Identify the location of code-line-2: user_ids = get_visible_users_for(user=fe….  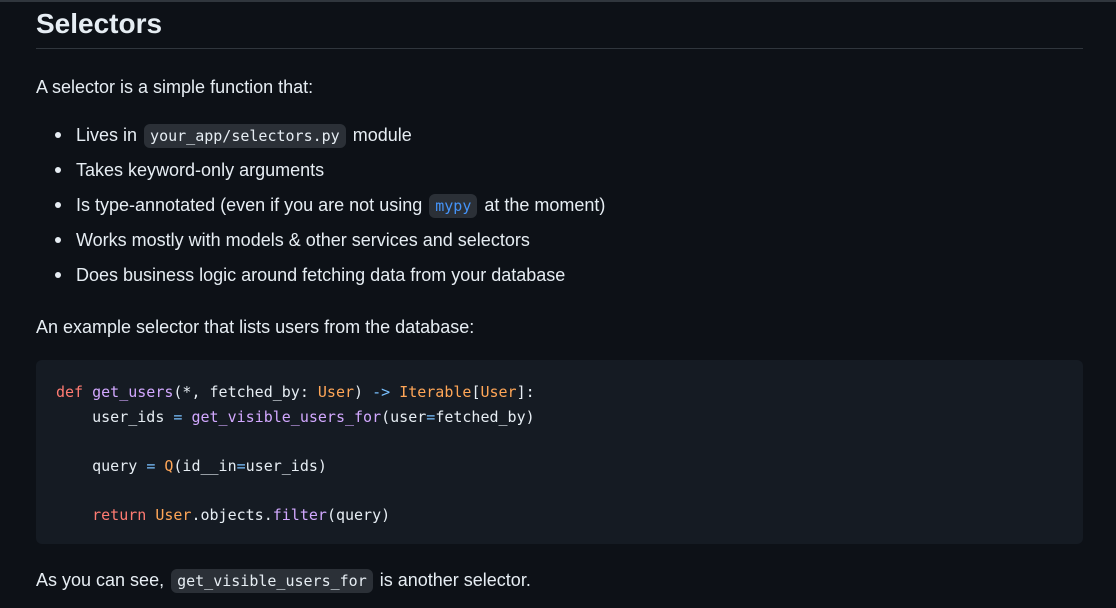
(313, 416).